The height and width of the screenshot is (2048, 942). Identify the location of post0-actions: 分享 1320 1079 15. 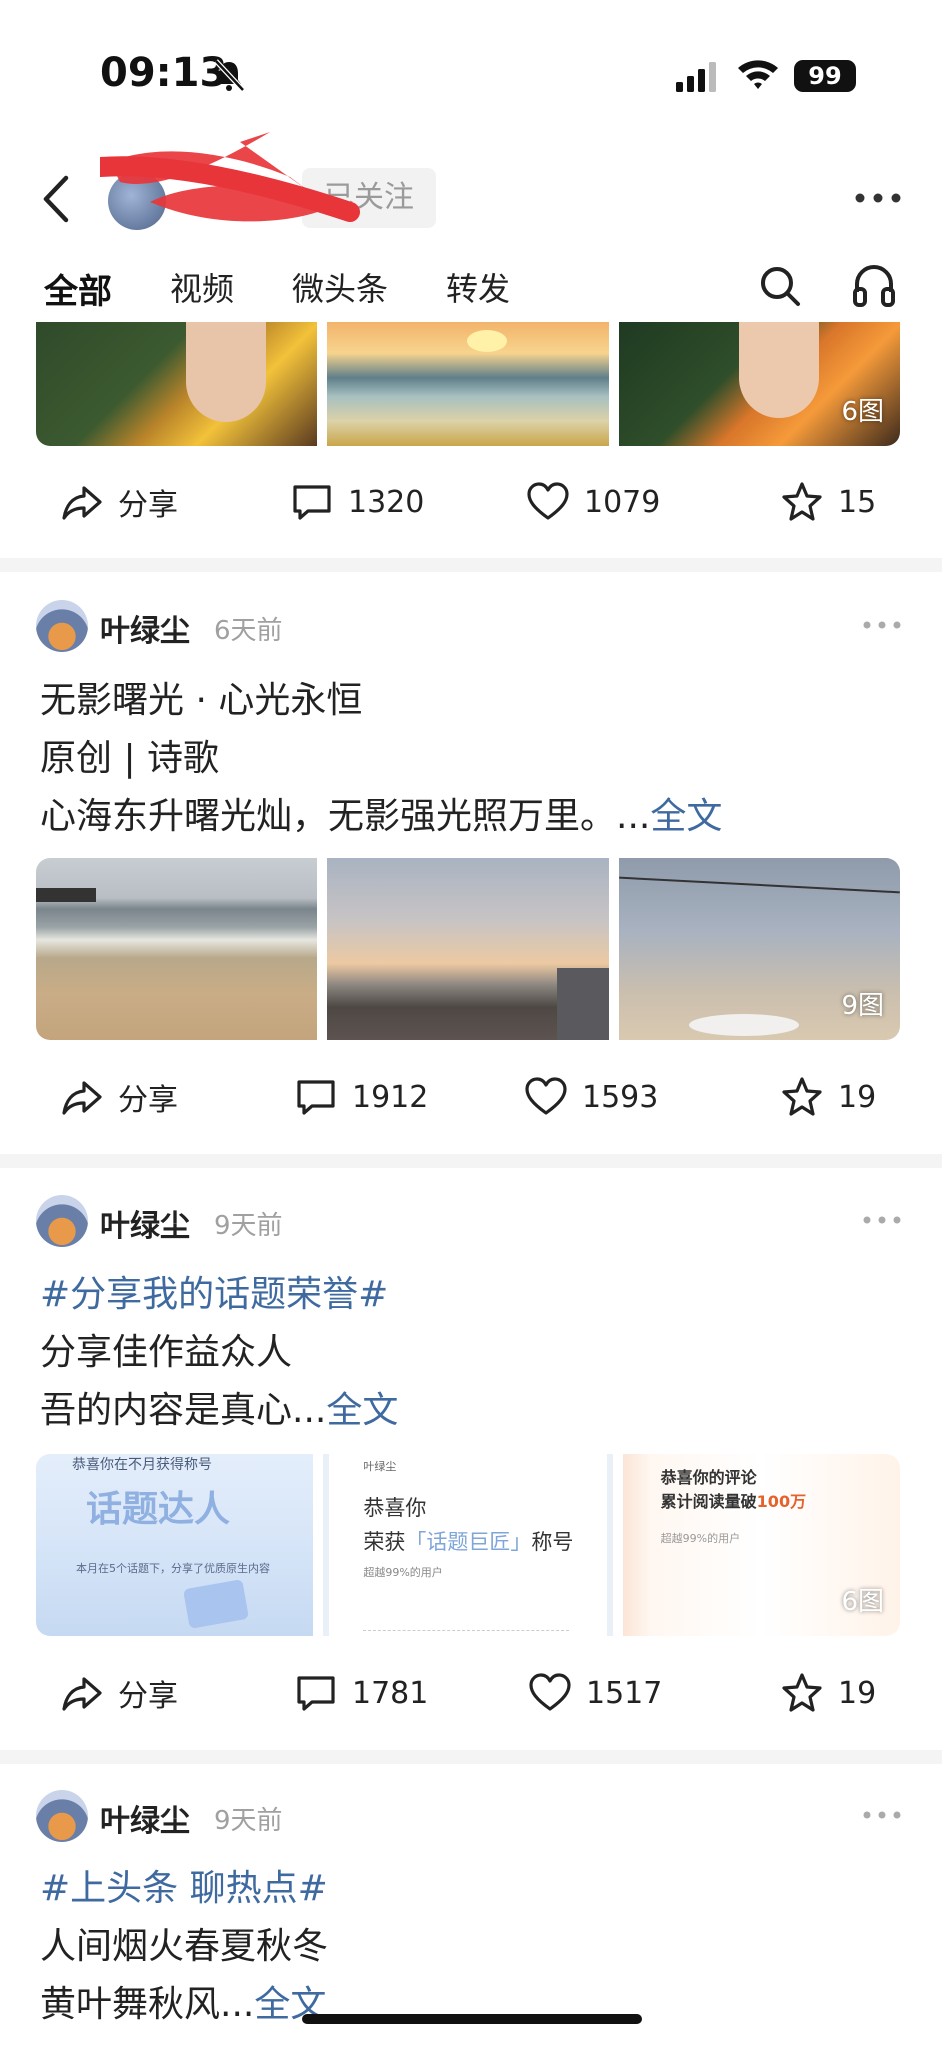
(471, 502).